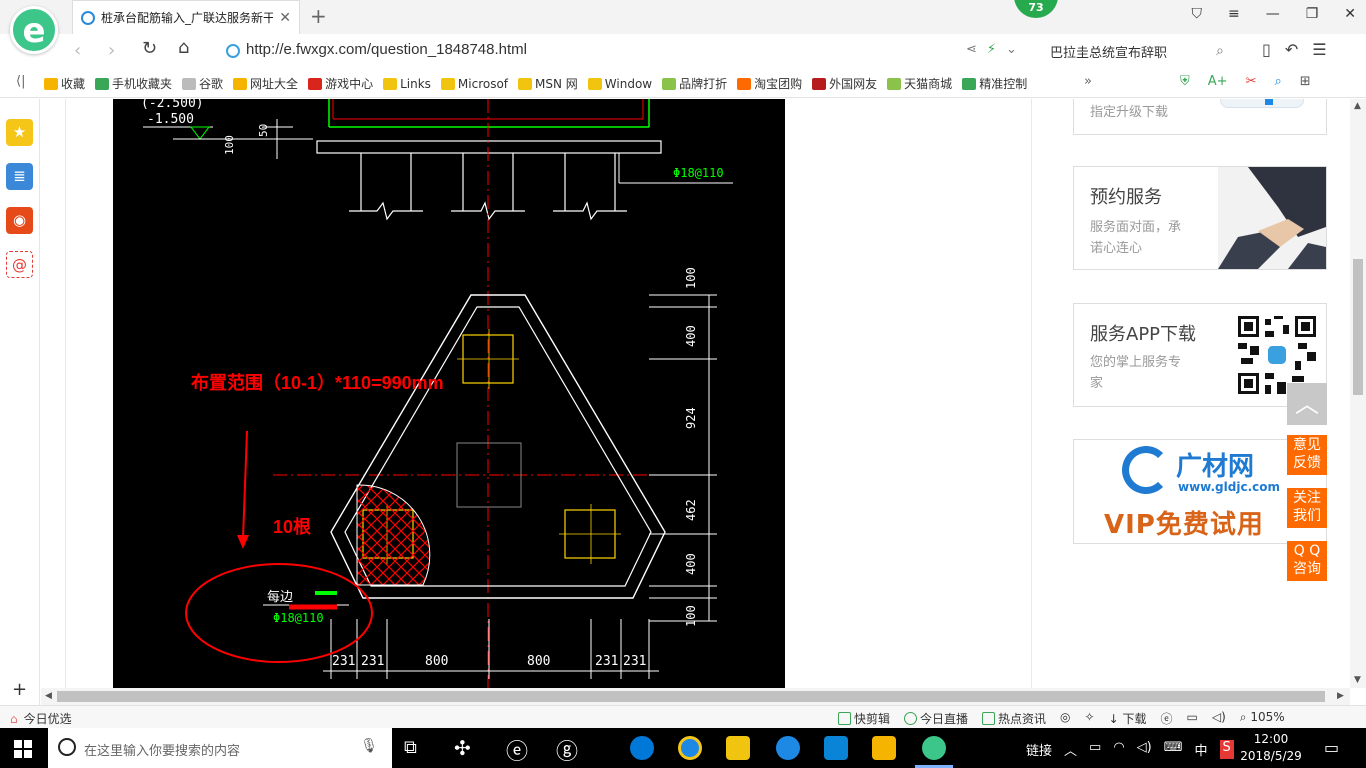 This screenshot has height=768, width=1366. What do you see at coordinates (1108, 51) in the screenshot?
I see `search-input: 巴拉圭总统宣布辞职` at bounding box center [1108, 51].